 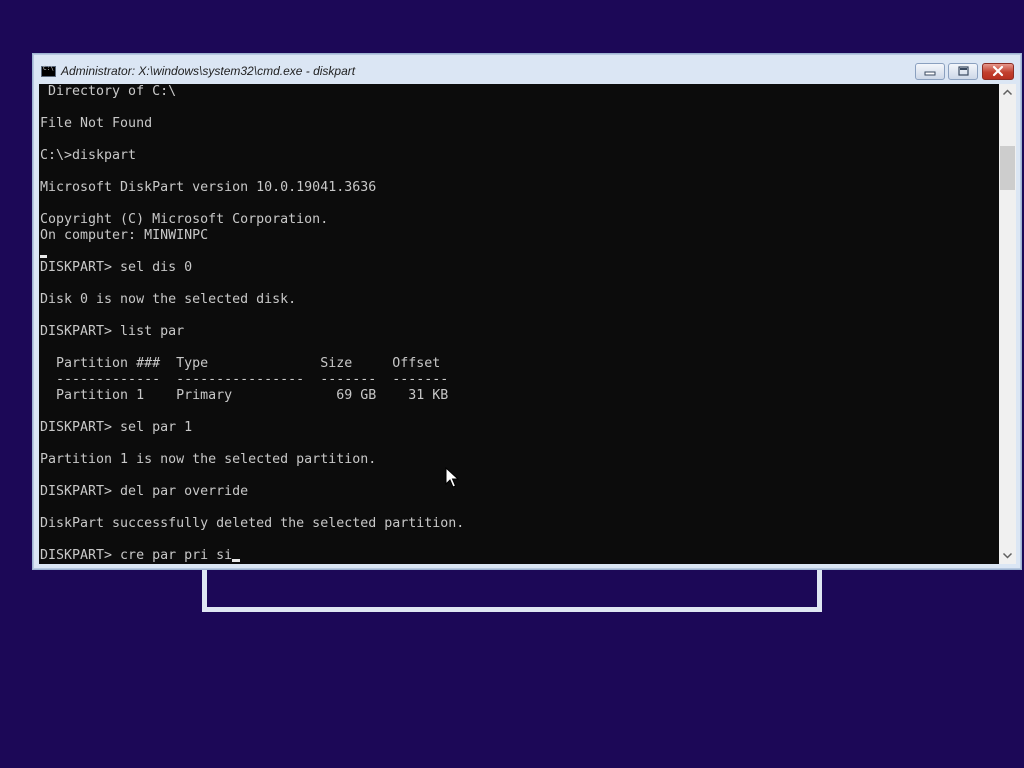 I want to click on console-line-text: Partition 1 Primary 69 GB 31 KB, so click(x=244, y=395).